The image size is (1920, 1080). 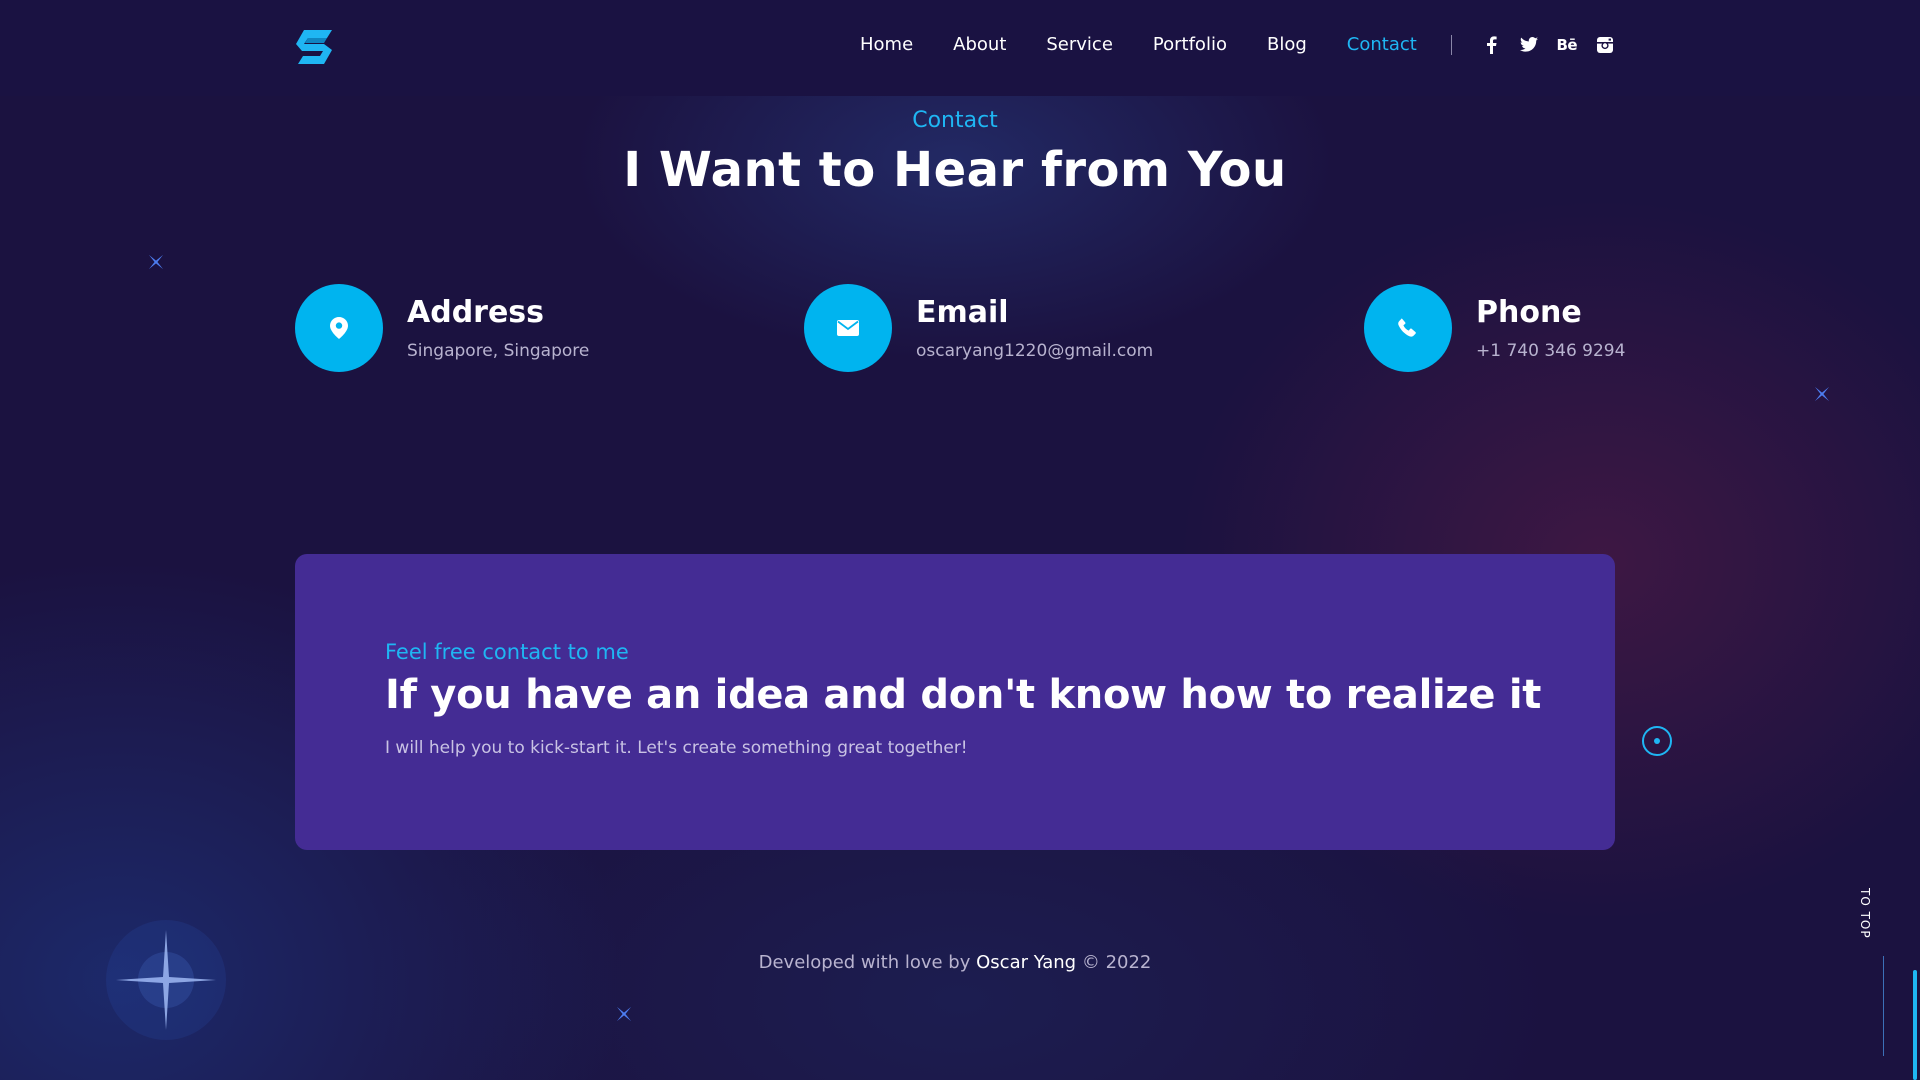 What do you see at coordinates (1190, 44) in the screenshot?
I see `nav-item-portfolio: Portfolio` at bounding box center [1190, 44].